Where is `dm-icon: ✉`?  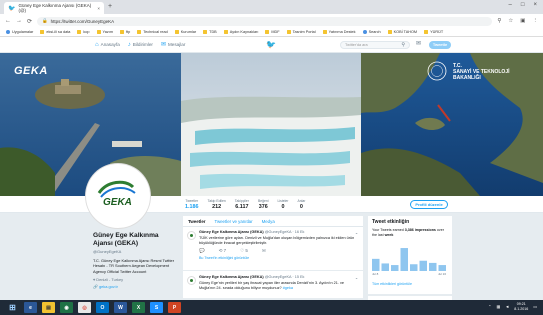
dm-icon: ✉ is located at coordinates (264, 251).